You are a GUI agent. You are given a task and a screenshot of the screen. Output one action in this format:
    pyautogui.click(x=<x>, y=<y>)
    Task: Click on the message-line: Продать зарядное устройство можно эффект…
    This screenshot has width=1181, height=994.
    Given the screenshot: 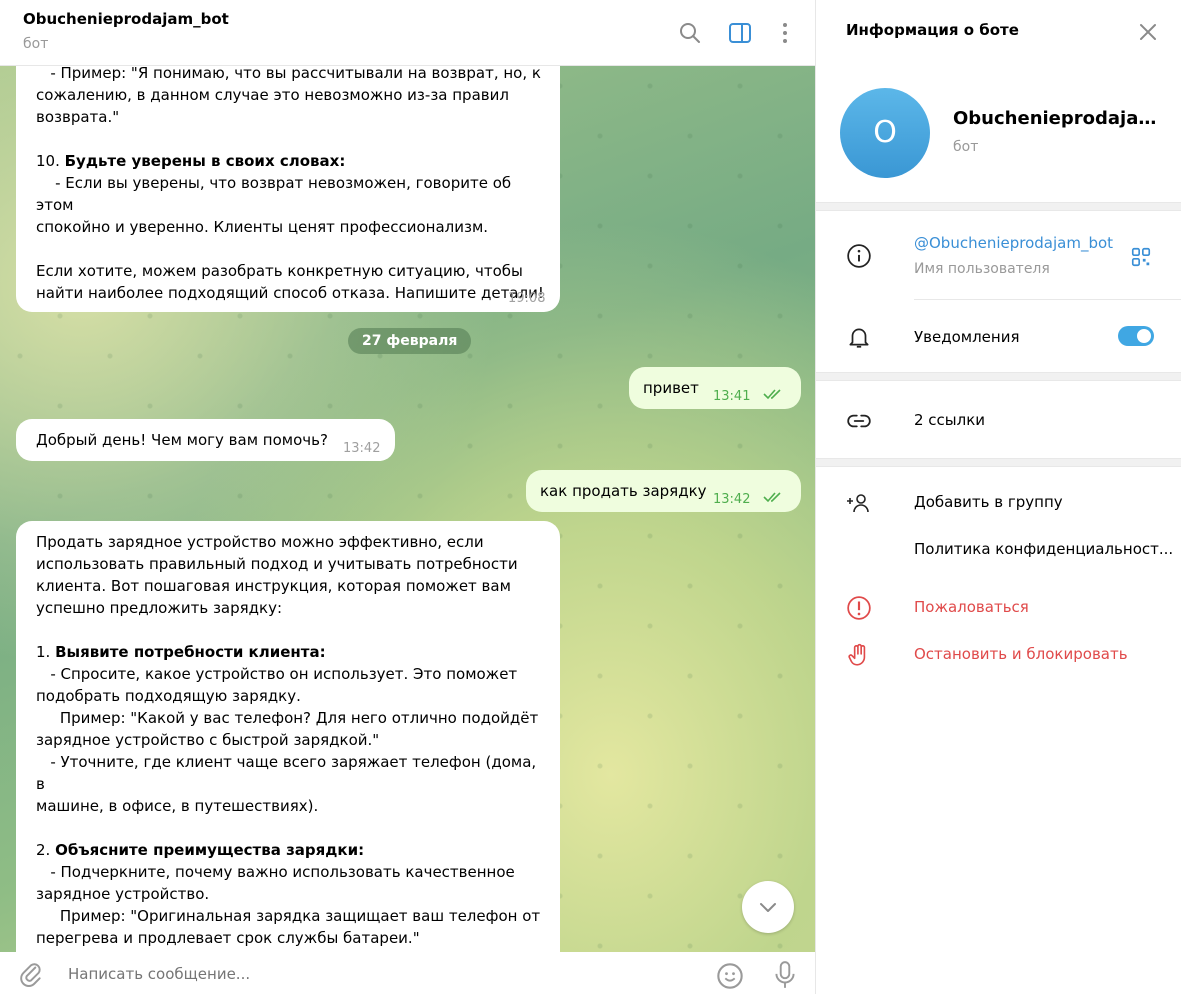 What is the action you would take?
    pyautogui.click(x=260, y=542)
    